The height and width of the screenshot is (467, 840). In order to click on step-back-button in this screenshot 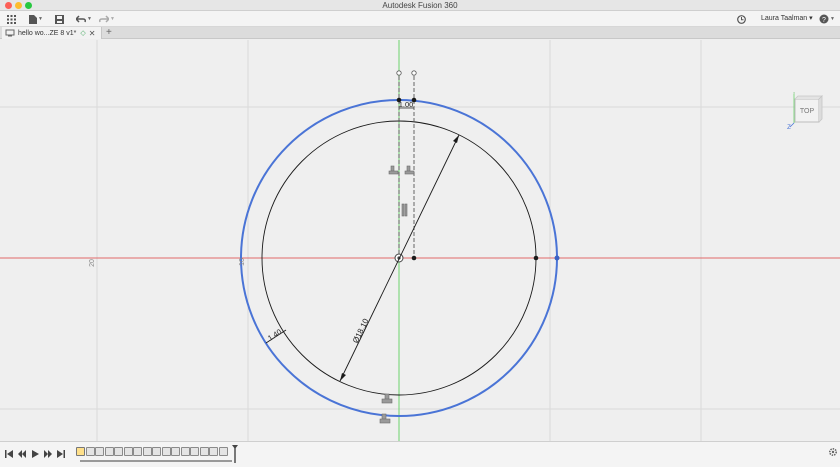, I will do `click(22, 454)`.